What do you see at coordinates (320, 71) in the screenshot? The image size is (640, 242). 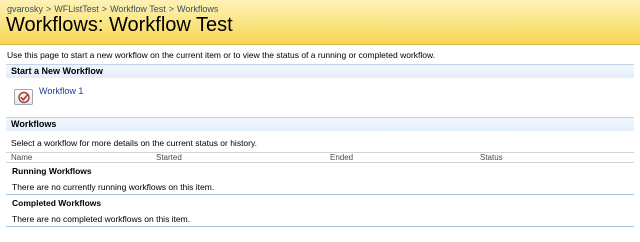 I see `start-workflow-section-header: Start a New Workflow` at bounding box center [320, 71].